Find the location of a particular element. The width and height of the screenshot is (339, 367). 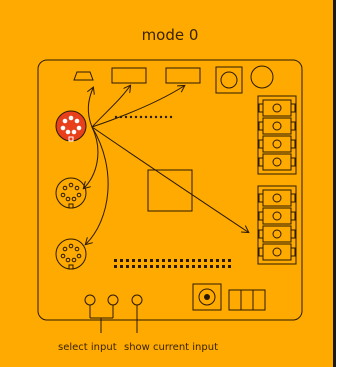

header-dots-top is located at coordinates (143, 117).